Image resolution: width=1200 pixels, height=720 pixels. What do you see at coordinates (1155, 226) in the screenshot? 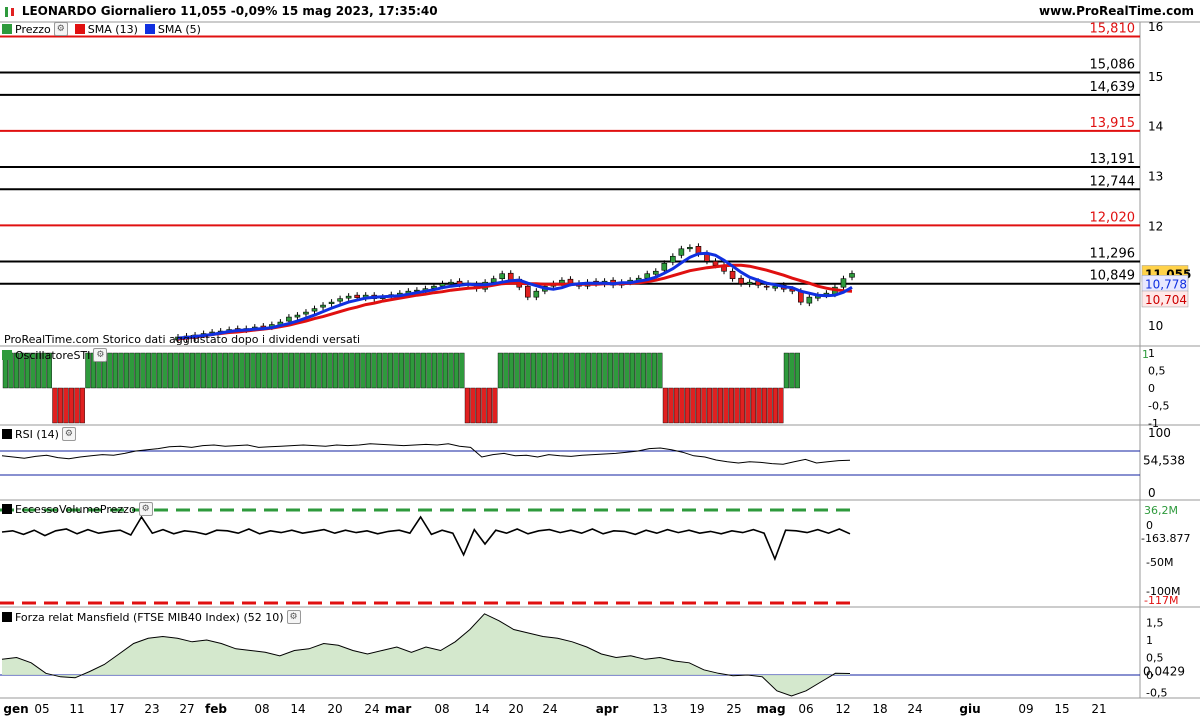
I see `price-axis-tick: 12` at bounding box center [1155, 226].